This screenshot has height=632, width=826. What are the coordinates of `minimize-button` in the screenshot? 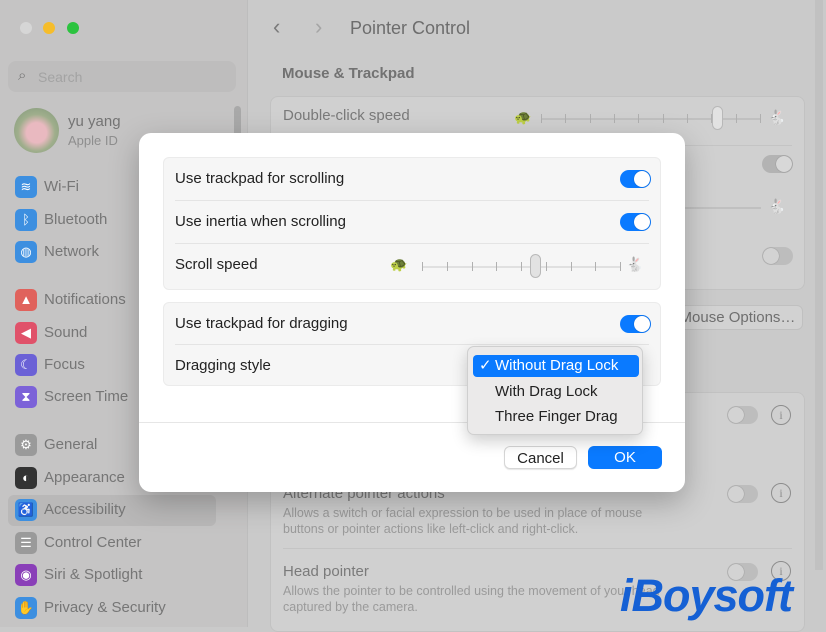 It's located at (49, 28).